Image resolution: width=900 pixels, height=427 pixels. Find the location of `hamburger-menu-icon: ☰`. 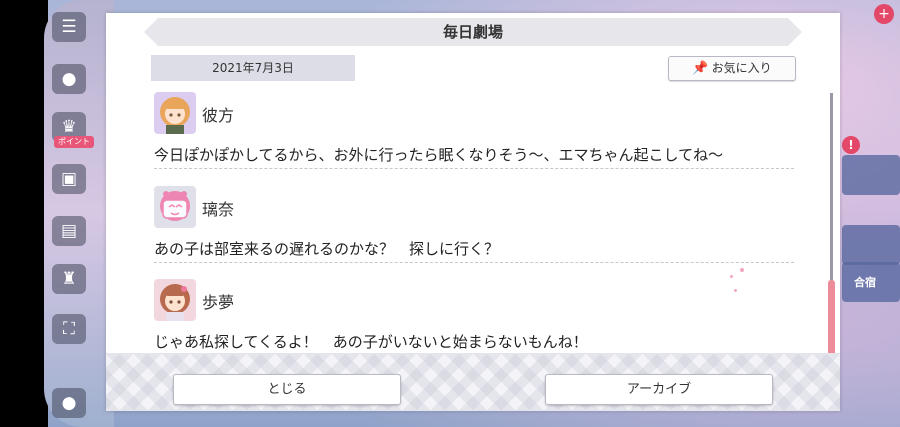

hamburger-menu-icon: ☰ is located at coordinates (69, 27).